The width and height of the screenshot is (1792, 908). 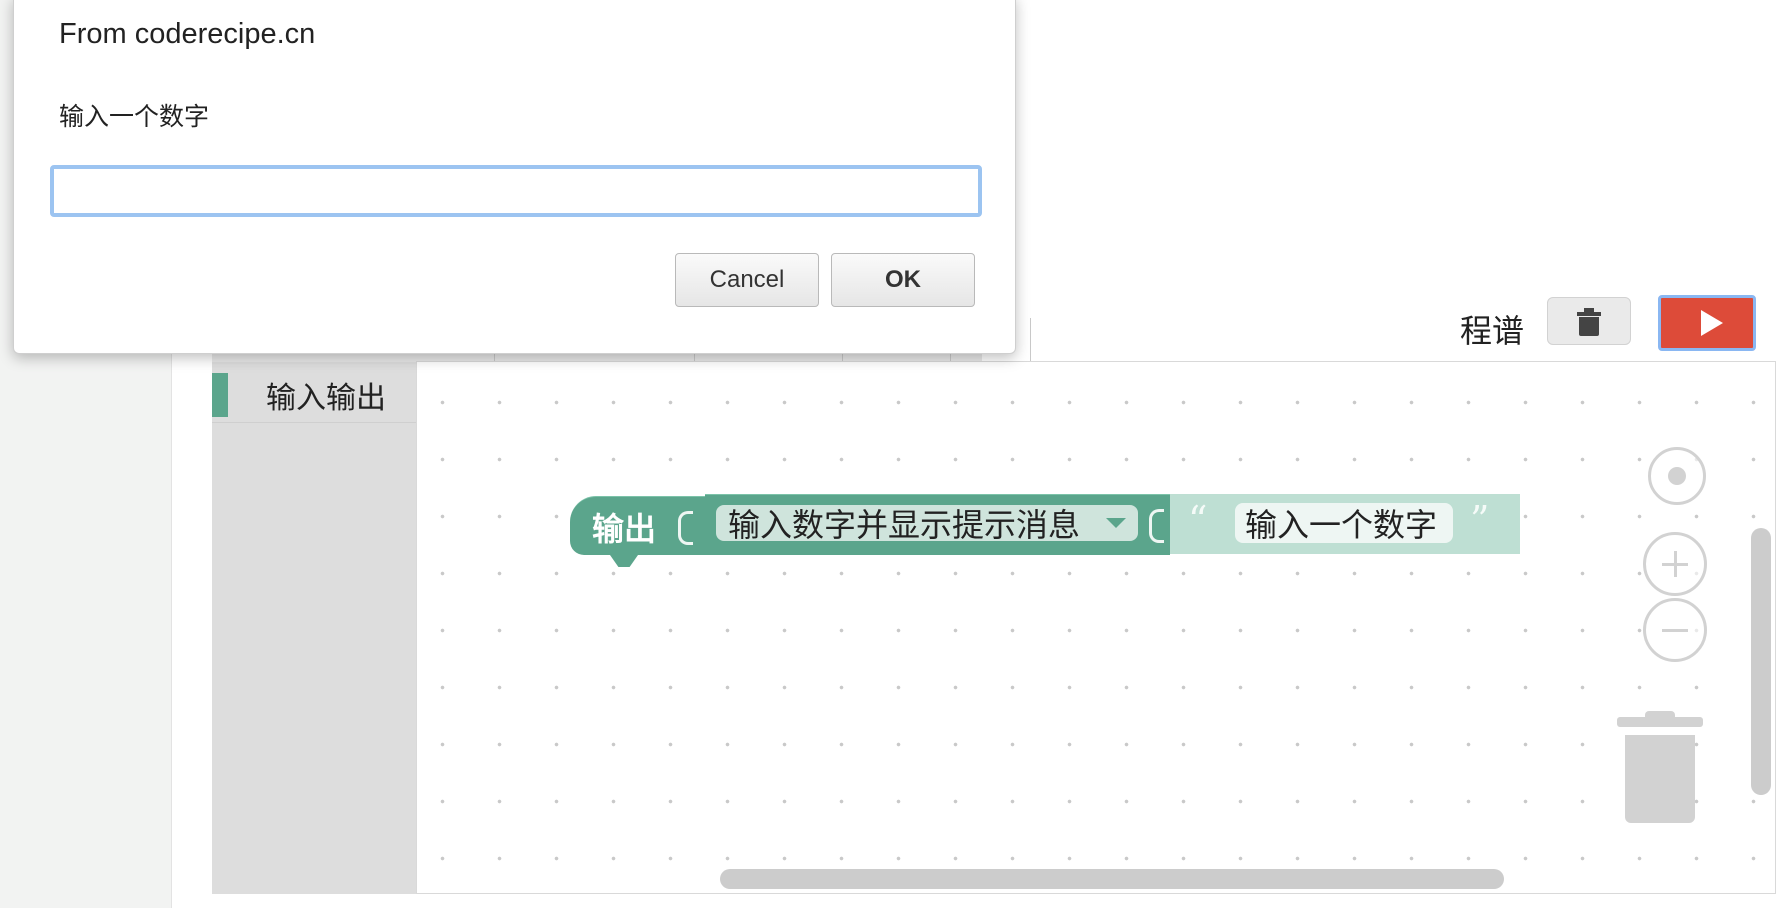 I want to click on prompt-input, so click(x=516, y=191).